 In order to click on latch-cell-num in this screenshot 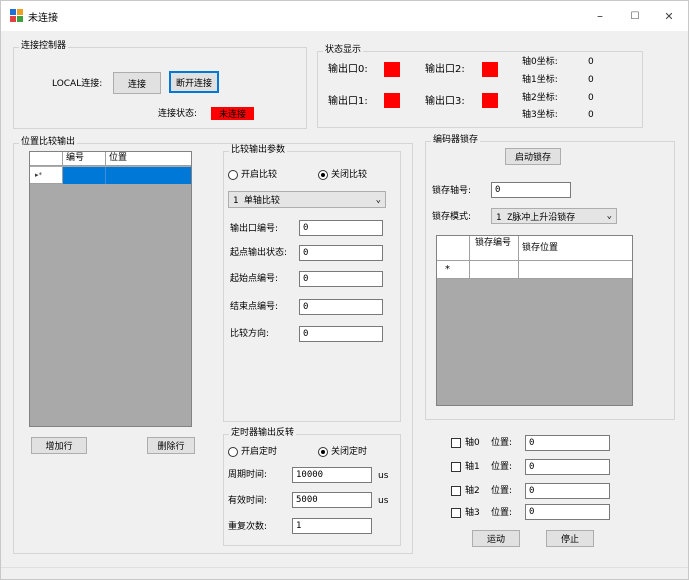, I will do `click(494, 270)`.